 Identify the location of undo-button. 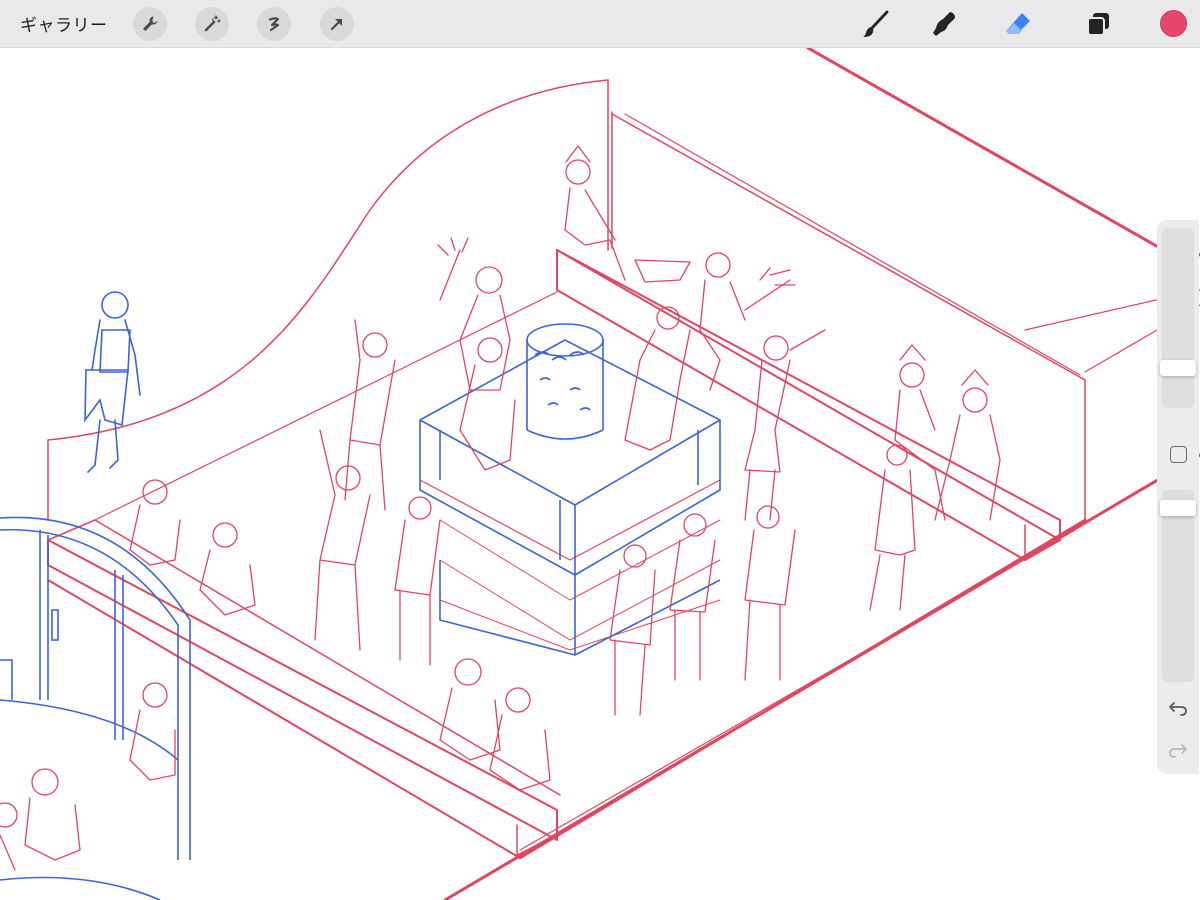
(1178, 708).